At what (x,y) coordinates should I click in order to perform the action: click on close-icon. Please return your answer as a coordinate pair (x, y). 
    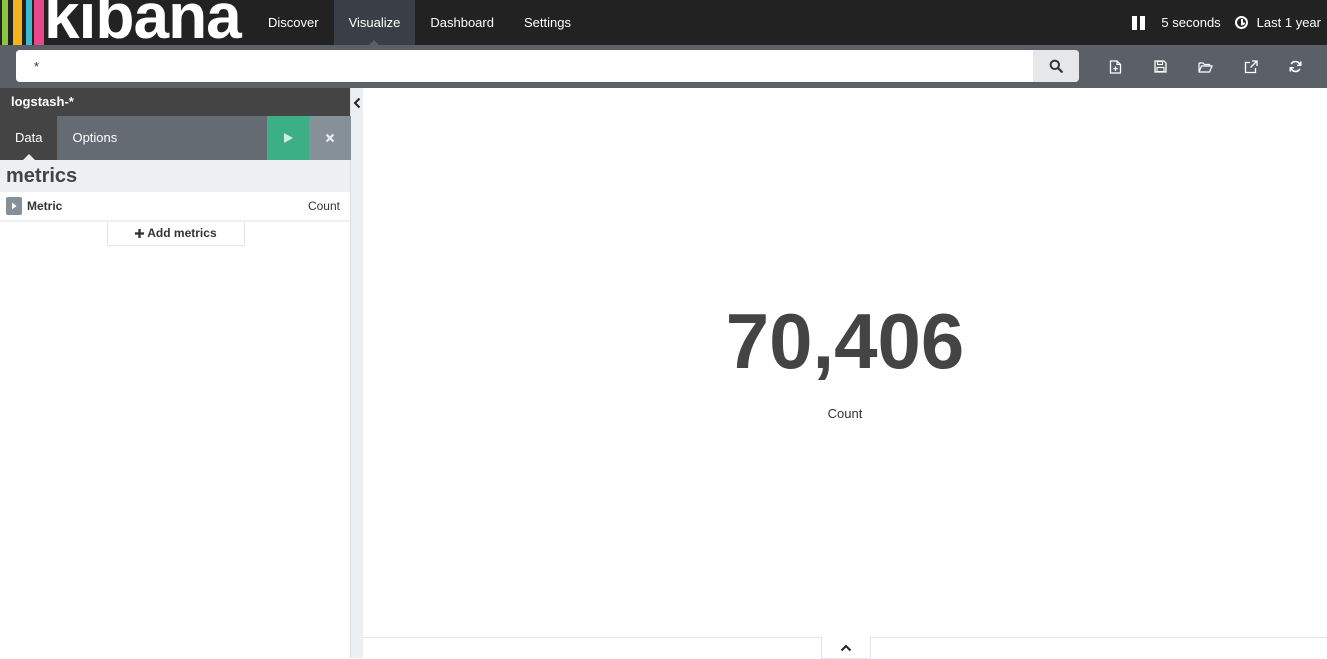
    Looking at the image, I should click on (330, 138).